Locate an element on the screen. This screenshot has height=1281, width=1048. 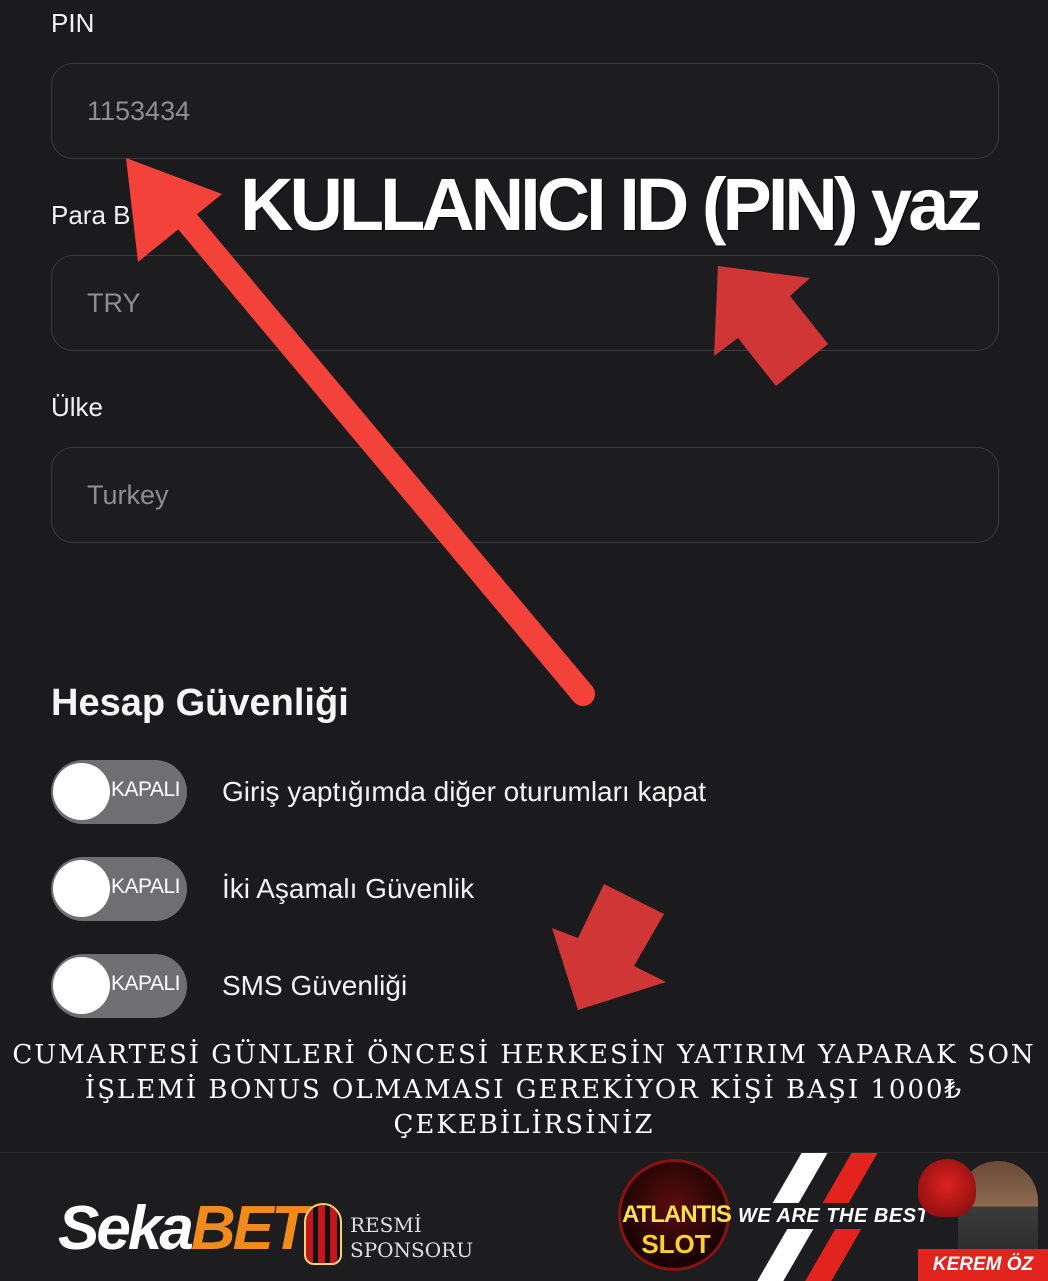
name-tag: KEREM ÖZ is located at coordinates (983, 1265).